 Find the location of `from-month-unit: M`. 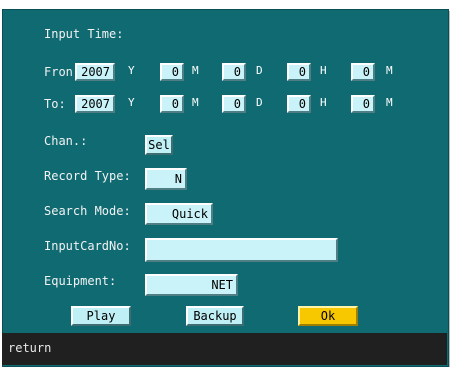

from-month-unit: M is located at coordinates (195, 70).